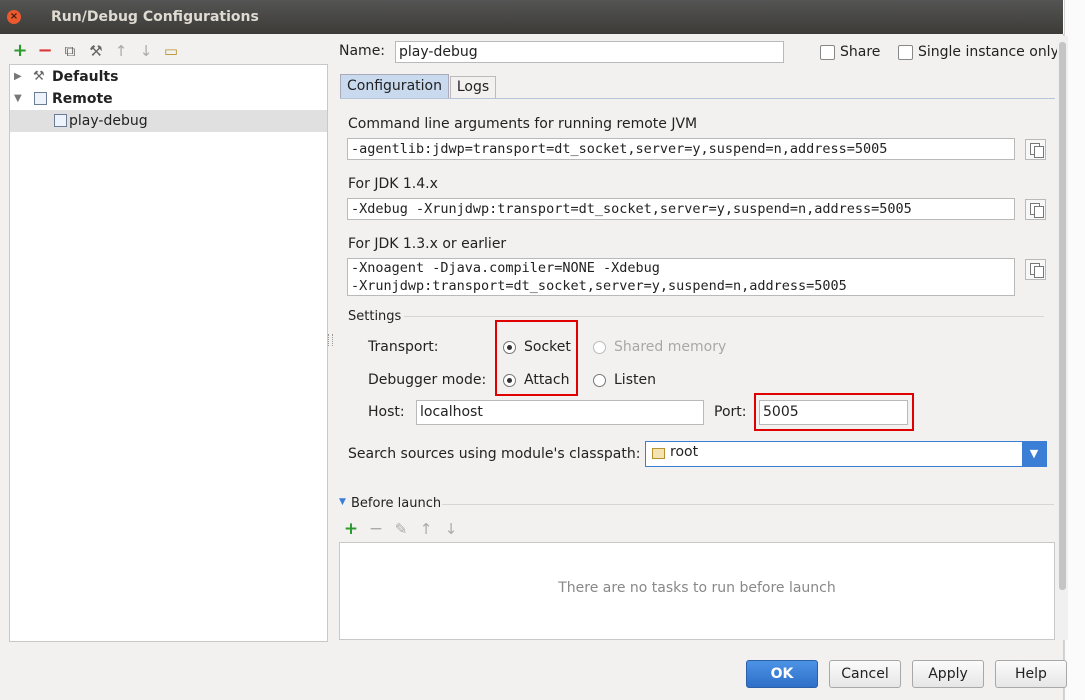  Describe the element at coordinates (724, 316) in the screenshot. I see `settings-divider` at that location.